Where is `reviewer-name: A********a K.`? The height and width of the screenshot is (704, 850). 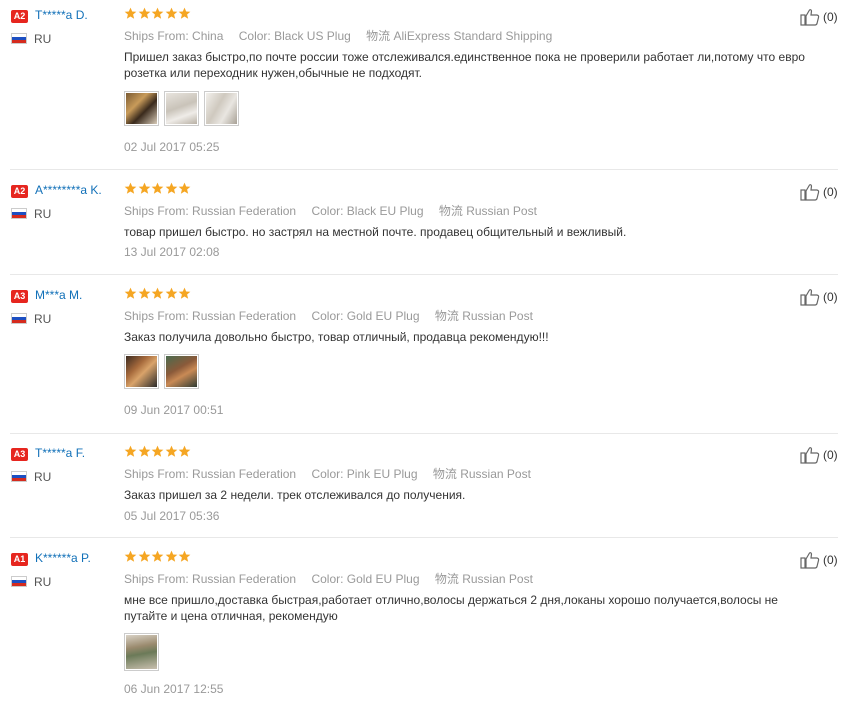 reviewer-name: A********a K. is located at coordinates (68, 190).